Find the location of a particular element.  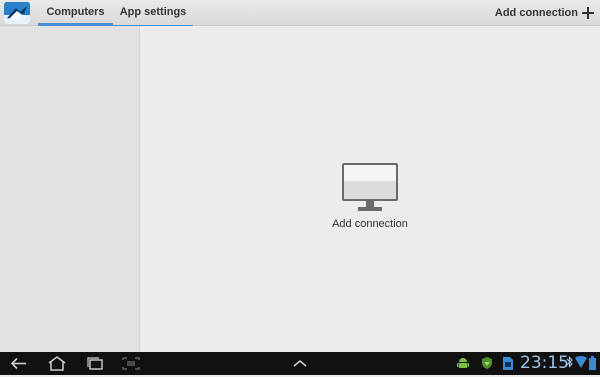

clock: 23:15 is located at coordinates (544, 363).